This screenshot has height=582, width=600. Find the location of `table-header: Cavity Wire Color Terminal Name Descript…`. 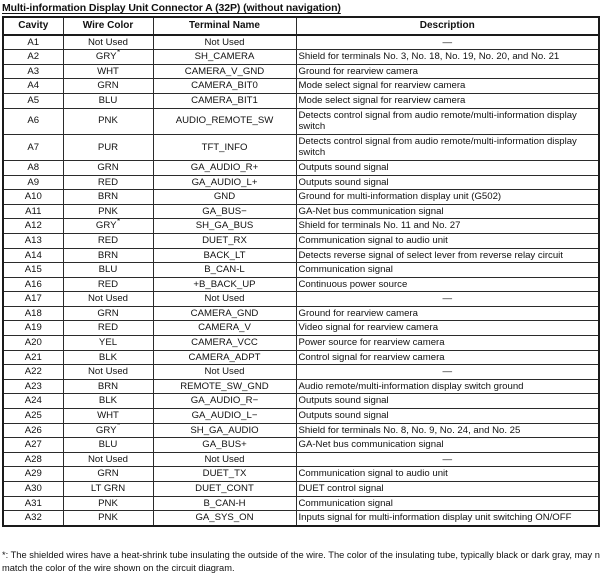

table-header: Cavity Wire Color Terminal Name Descript… is located at coordinates (301, 26).